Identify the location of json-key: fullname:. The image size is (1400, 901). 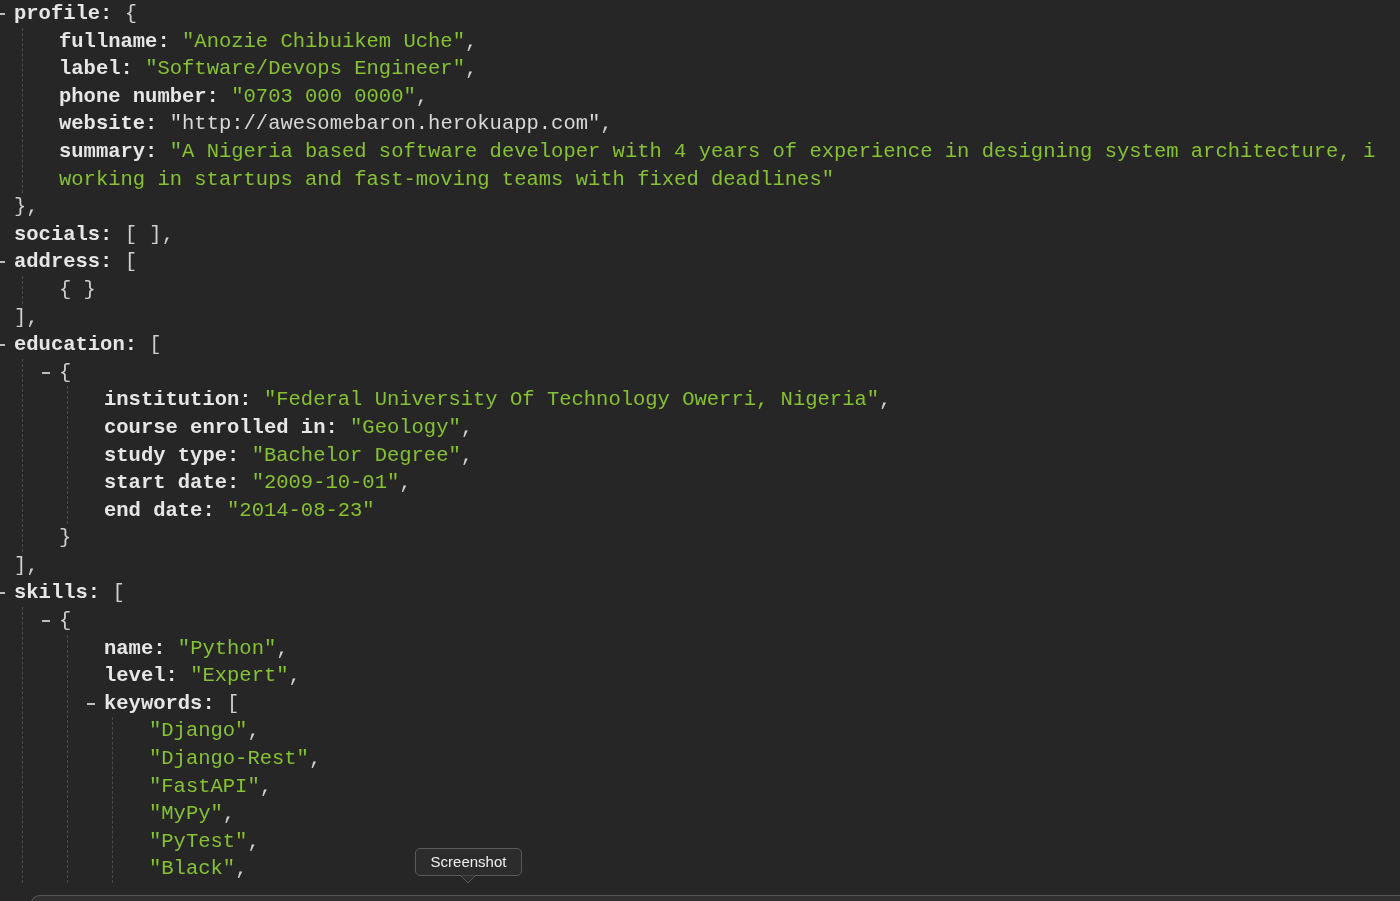
(114, 41).